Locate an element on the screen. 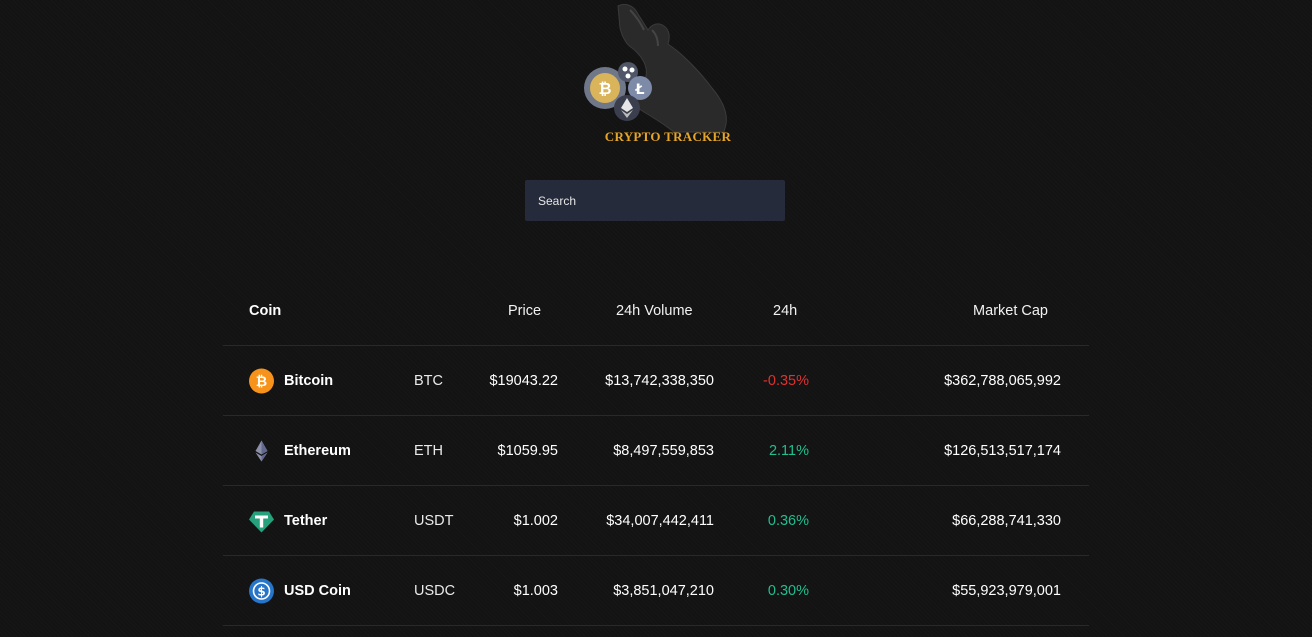 The image size is (1312, 637). header-volume: 24h Volume is located at coordinates (654, 310).